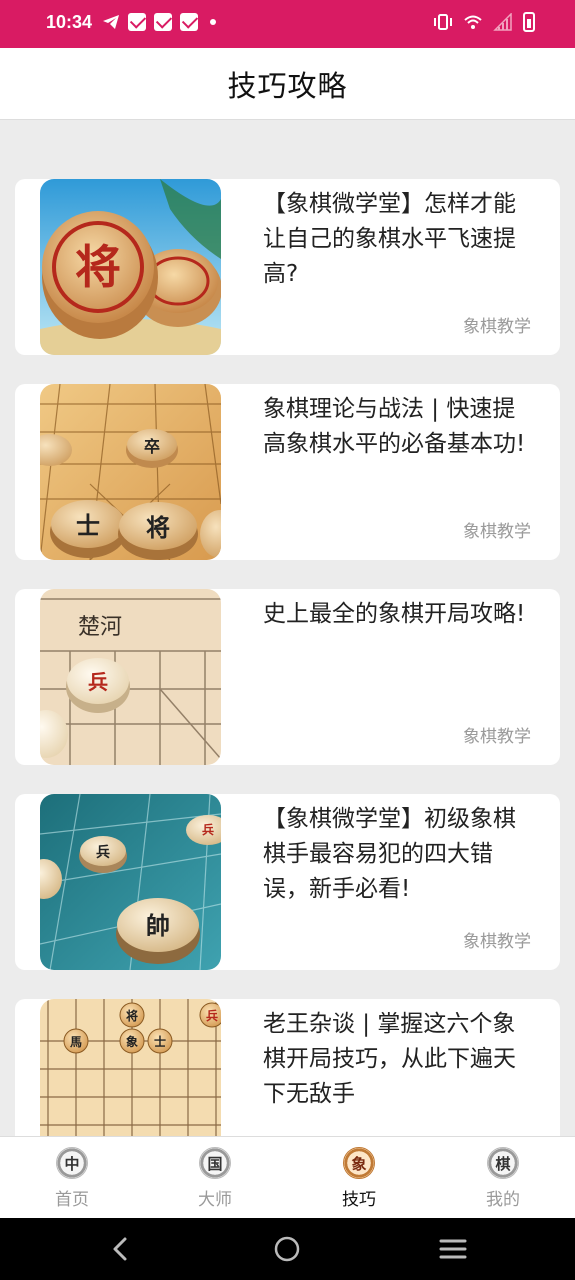  I want to click on vibrate-icon, so click(443, 22).